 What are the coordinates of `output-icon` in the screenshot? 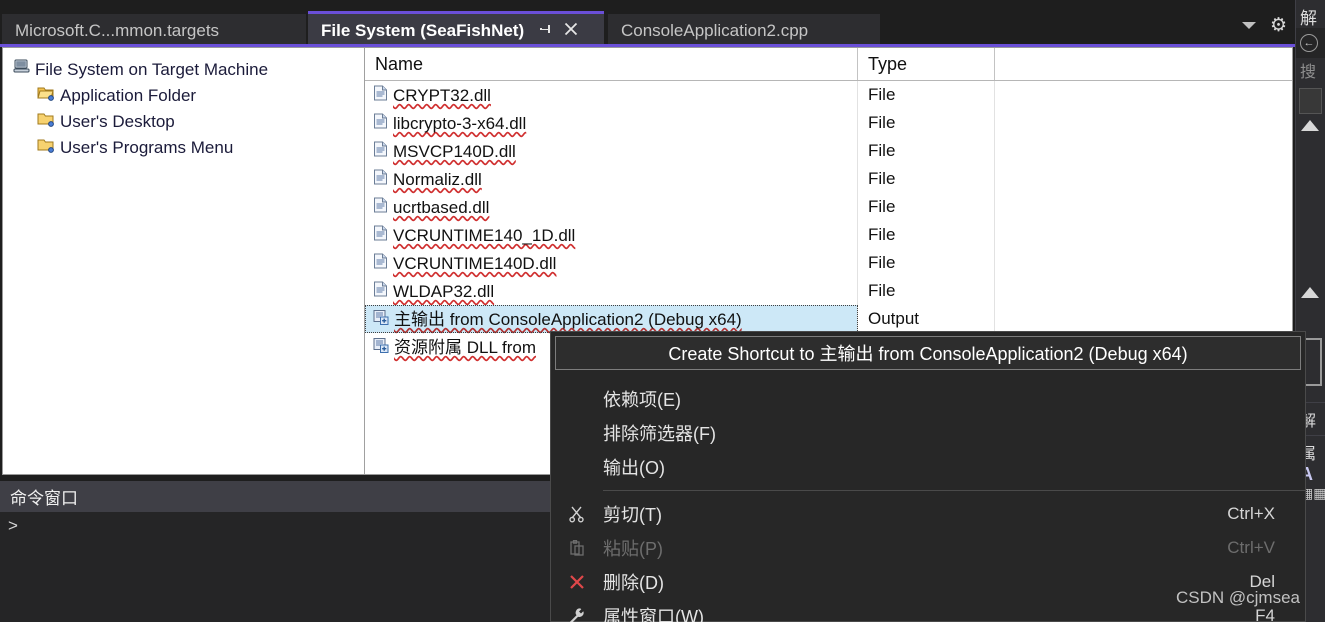 It's located at (381, 319).